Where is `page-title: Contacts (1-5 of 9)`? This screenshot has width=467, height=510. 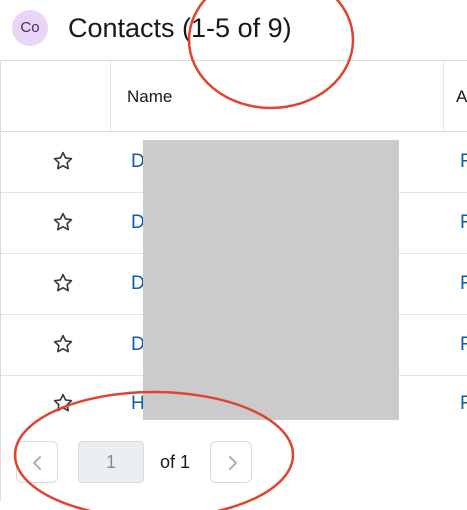
page-title: Contacts (1-5 of 9) is located at coordinates (180, 28).